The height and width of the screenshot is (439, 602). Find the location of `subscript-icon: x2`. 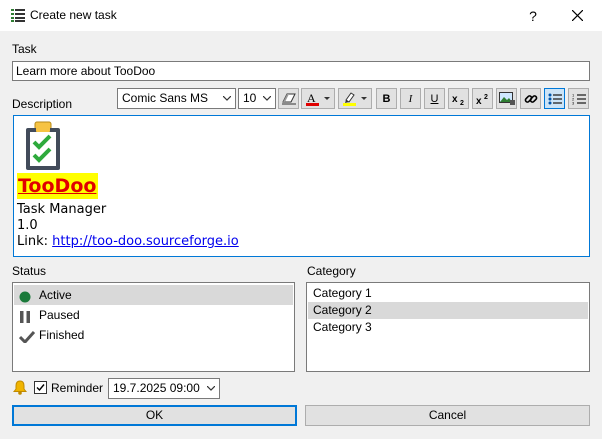

subscript-icon: x2 is located at coordinates (459, 99).